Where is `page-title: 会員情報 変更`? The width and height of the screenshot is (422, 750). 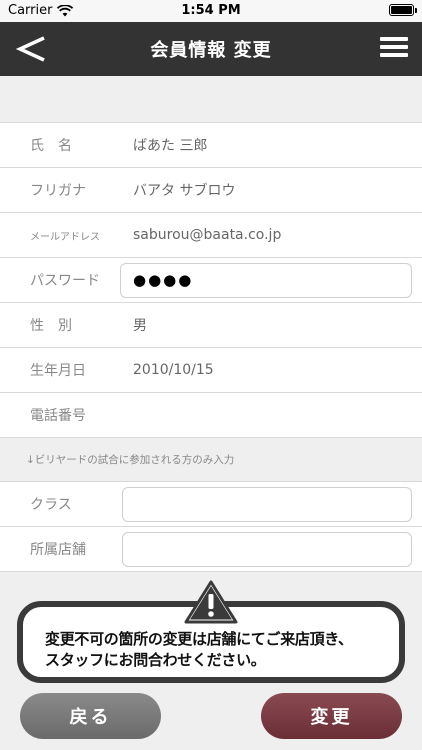
page-title: 会員情報 変更 is located at coordinates (211, 50).